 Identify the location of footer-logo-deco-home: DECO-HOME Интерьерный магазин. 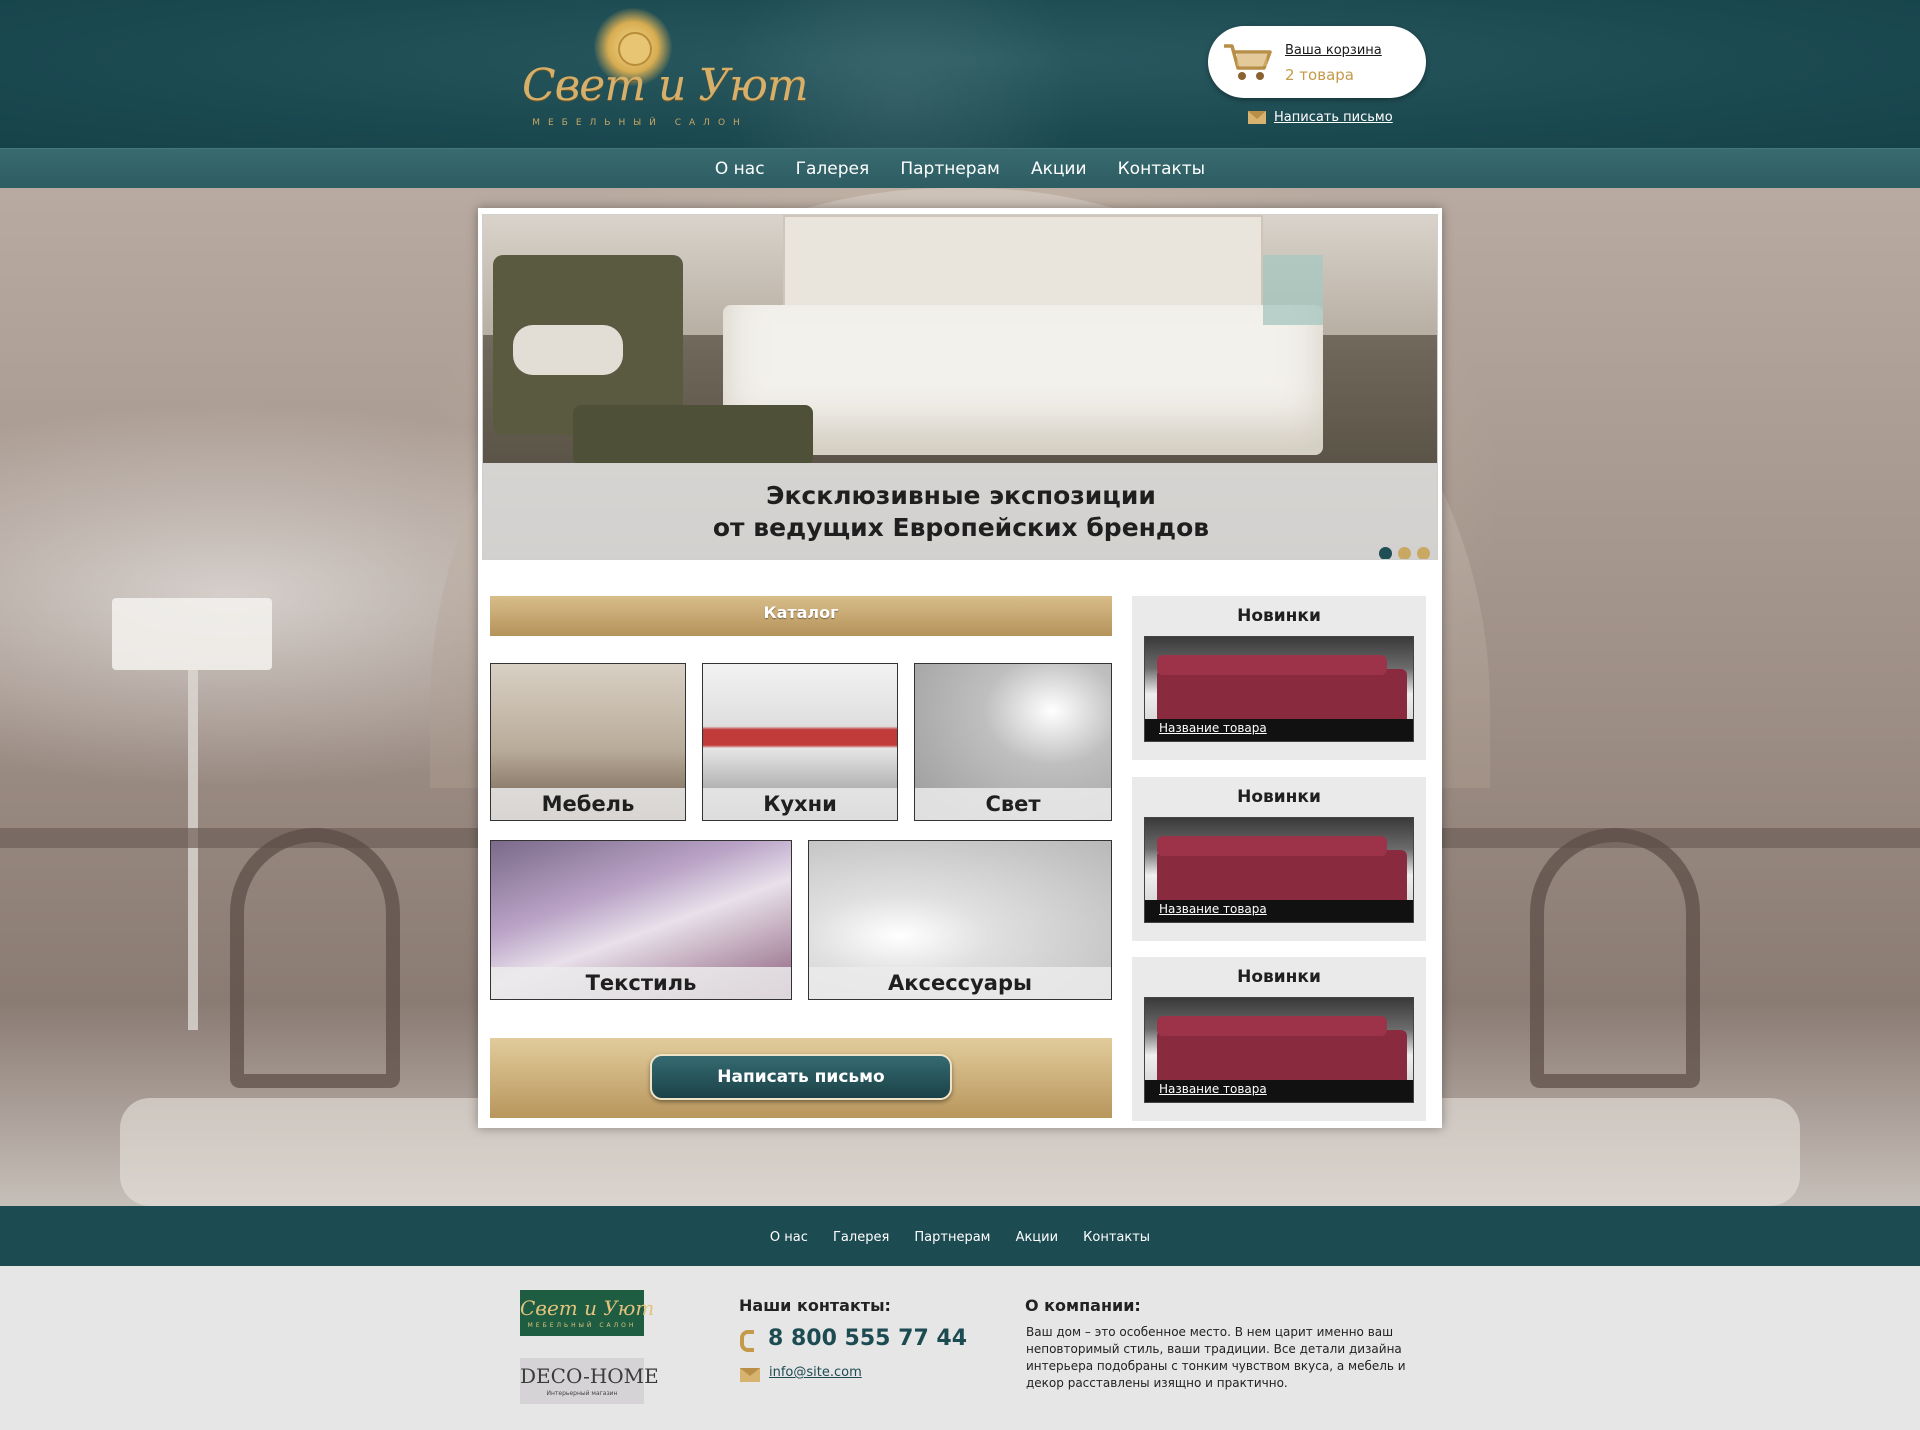
(589, 1381).